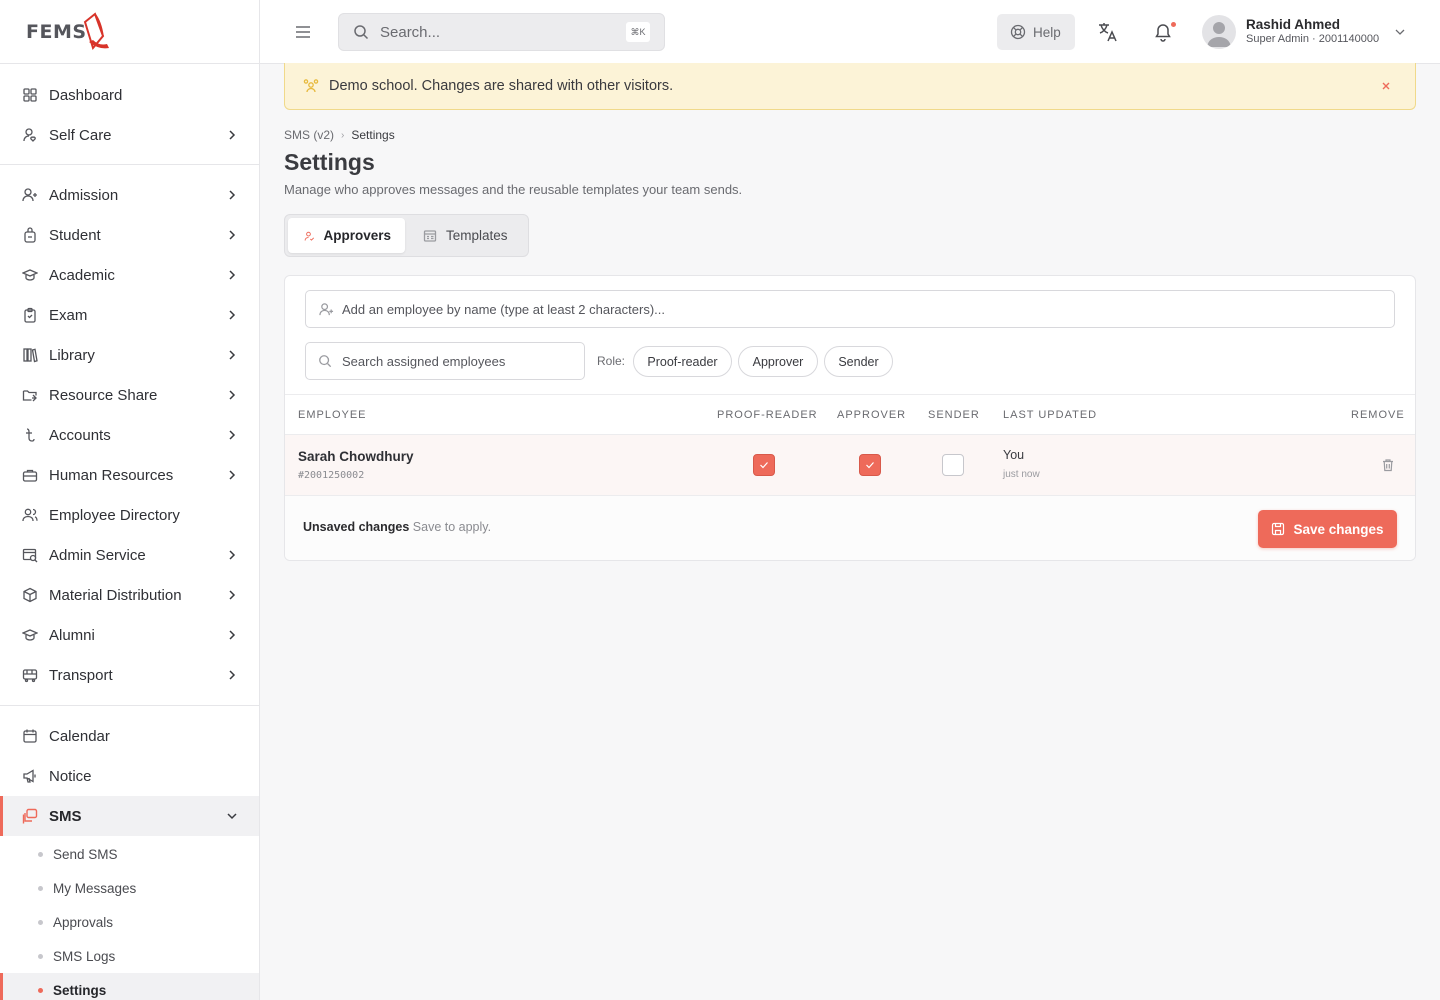 The width and height of the screenshot is (1440, 1000). What do you see at coordinates (30, 555) in the screenshot?
I see `admin-service-icon` at bounding box center [30, 555].